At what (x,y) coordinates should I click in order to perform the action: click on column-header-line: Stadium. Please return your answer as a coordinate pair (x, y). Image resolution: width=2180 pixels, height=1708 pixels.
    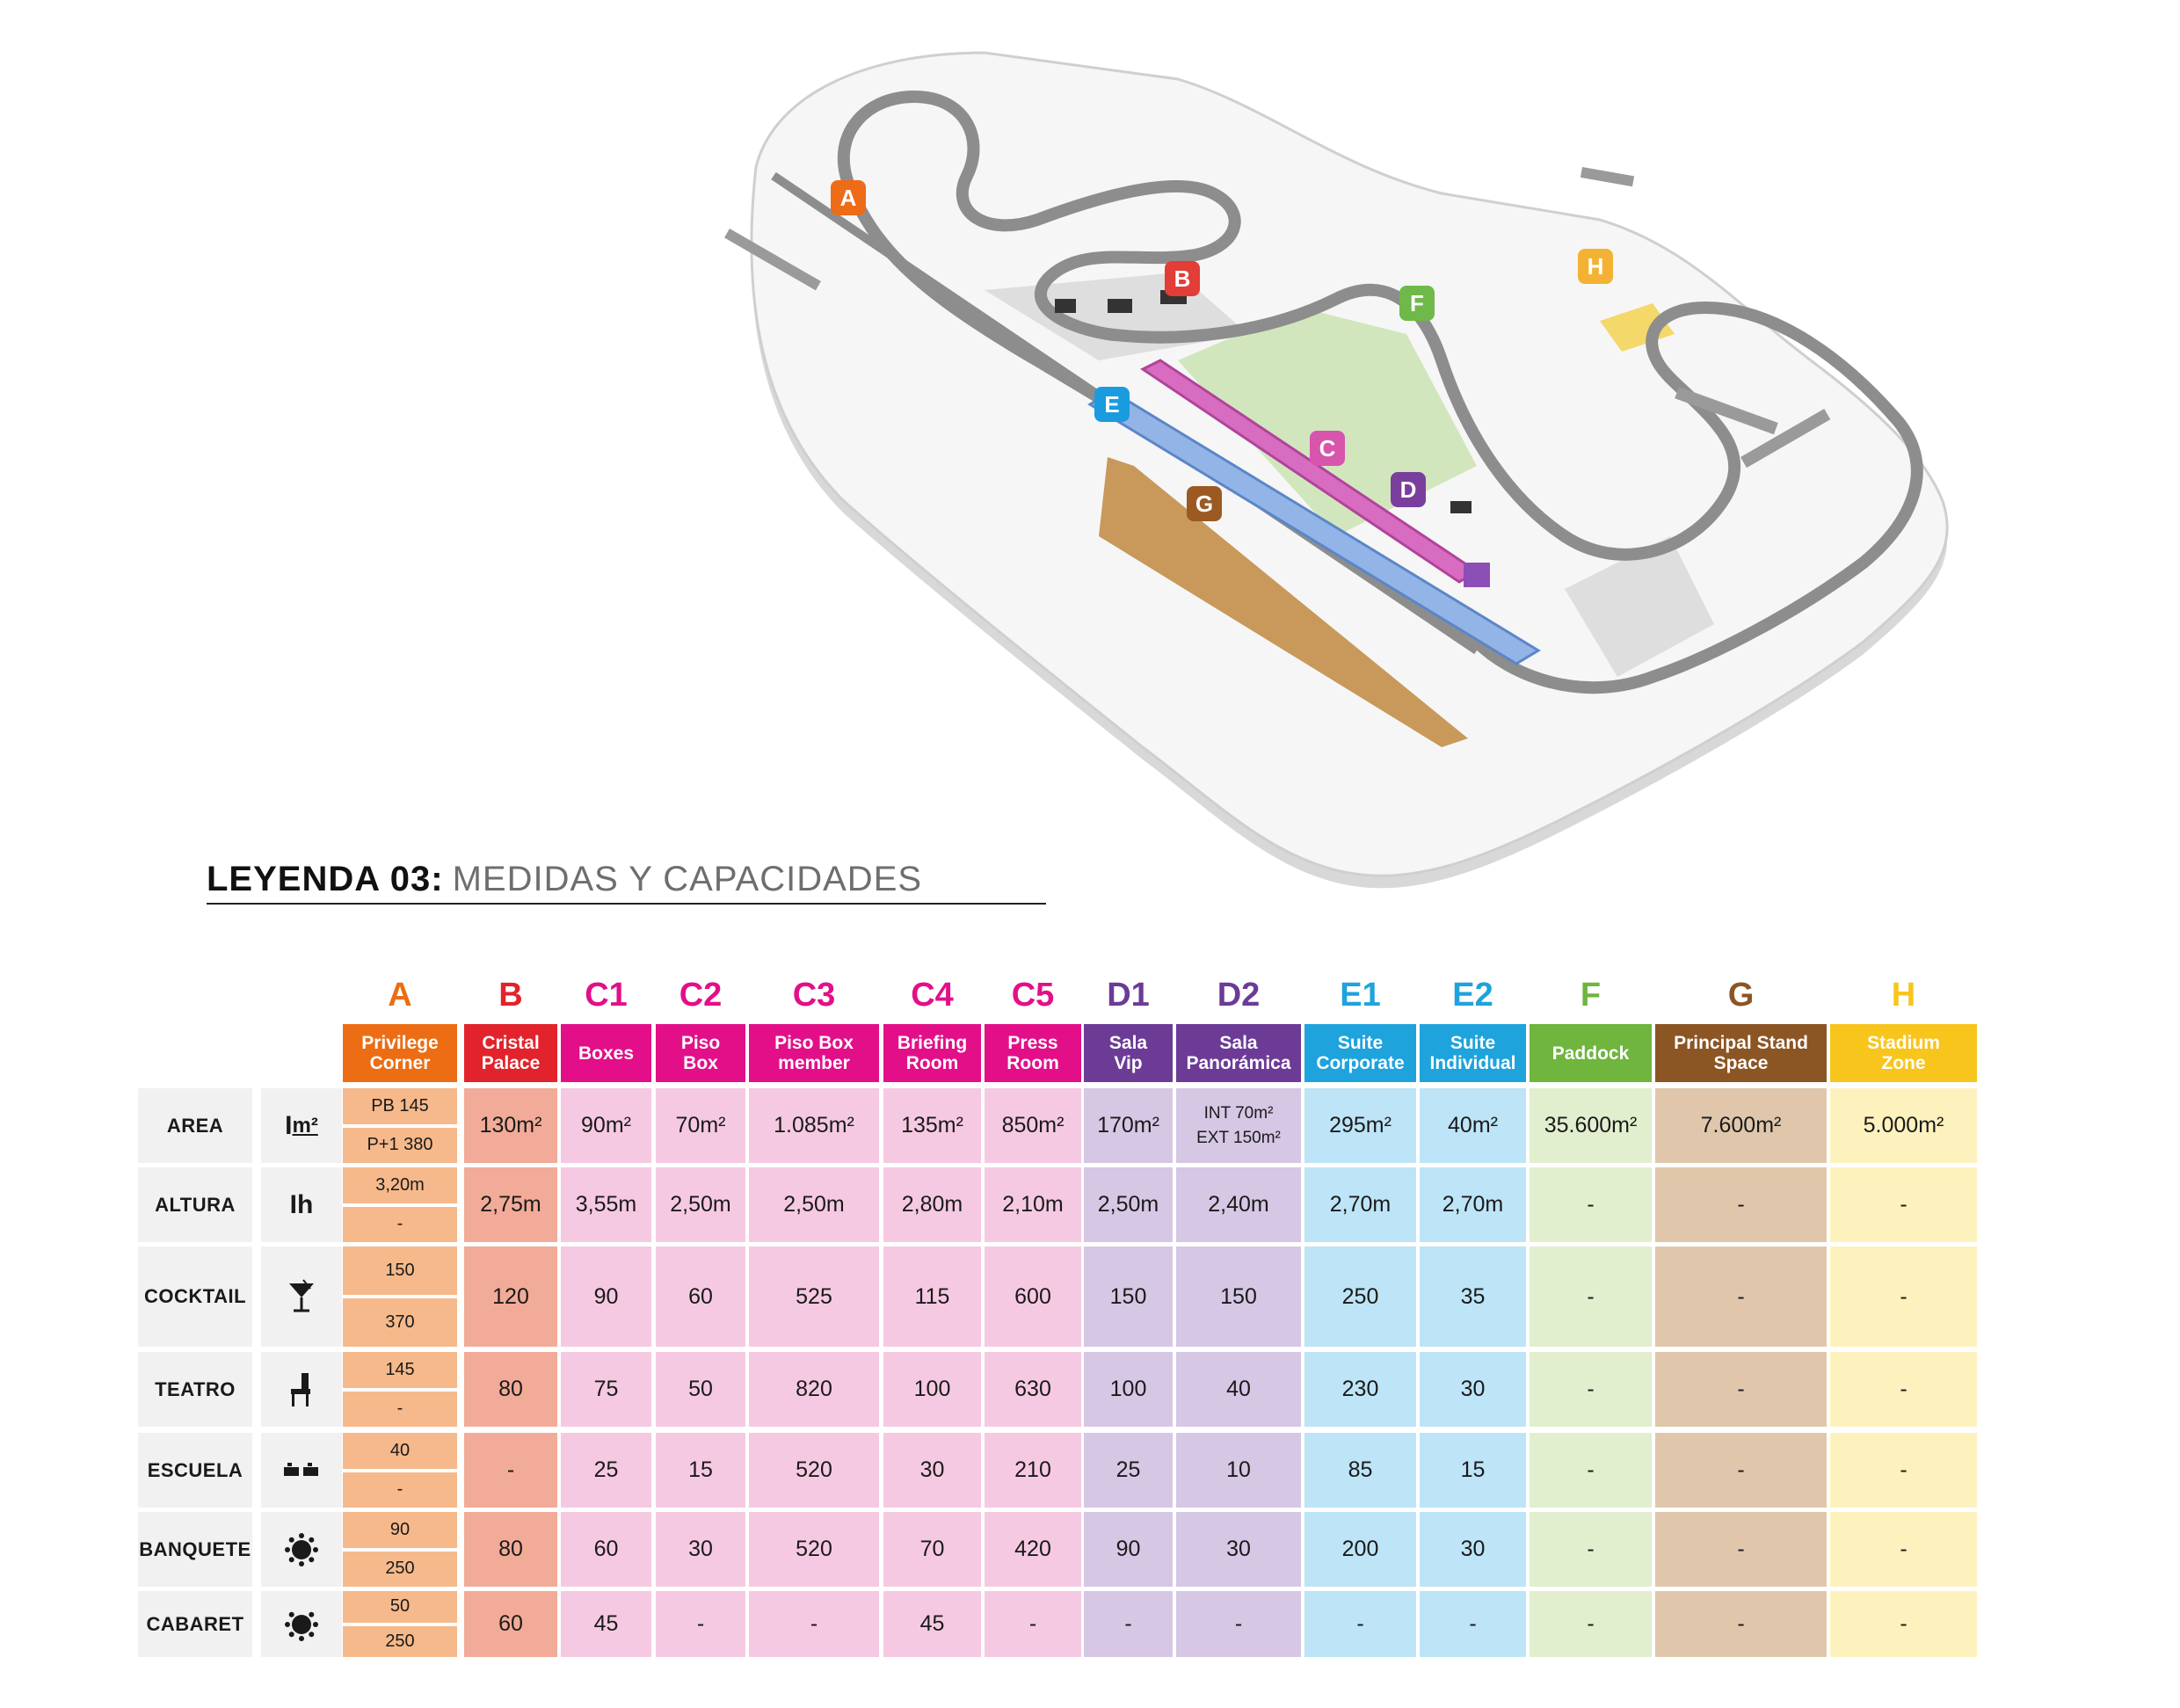
    Looking at the image, I should click on (1904, 1043).